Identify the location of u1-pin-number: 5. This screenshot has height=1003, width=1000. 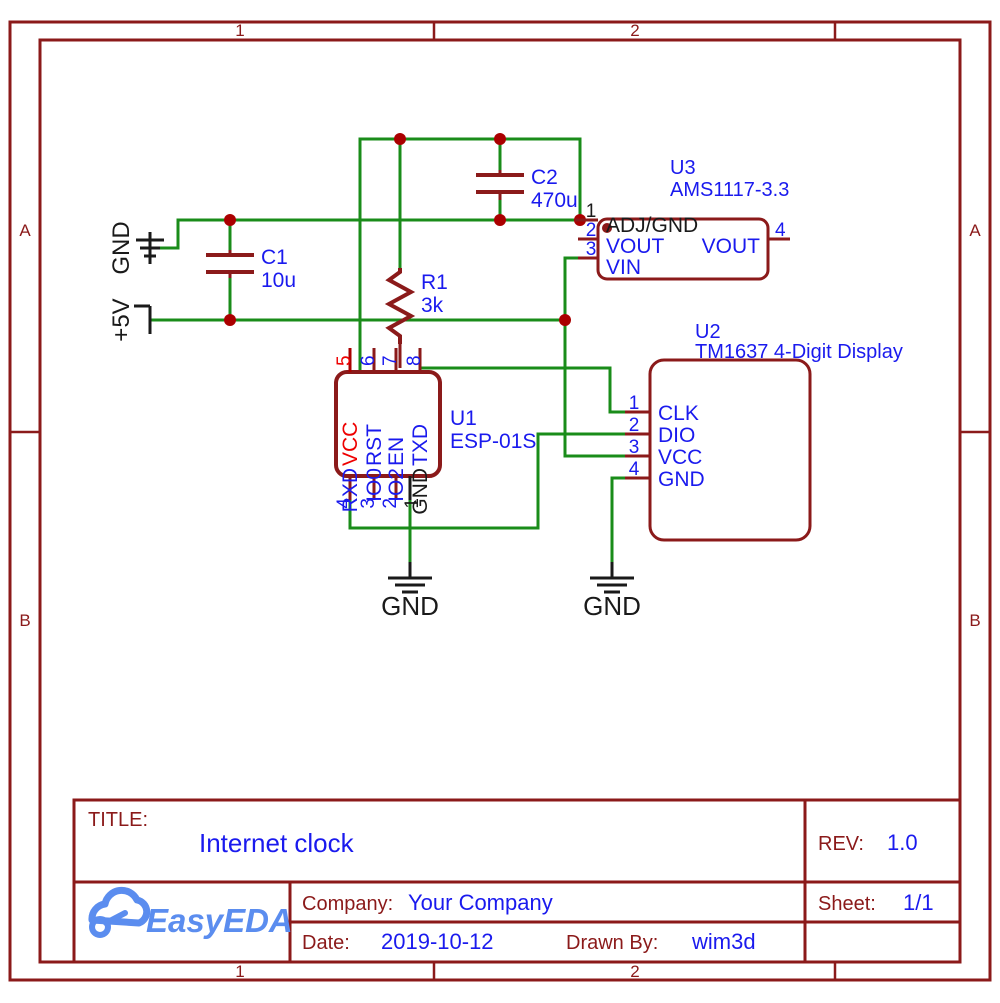
(344, 360).